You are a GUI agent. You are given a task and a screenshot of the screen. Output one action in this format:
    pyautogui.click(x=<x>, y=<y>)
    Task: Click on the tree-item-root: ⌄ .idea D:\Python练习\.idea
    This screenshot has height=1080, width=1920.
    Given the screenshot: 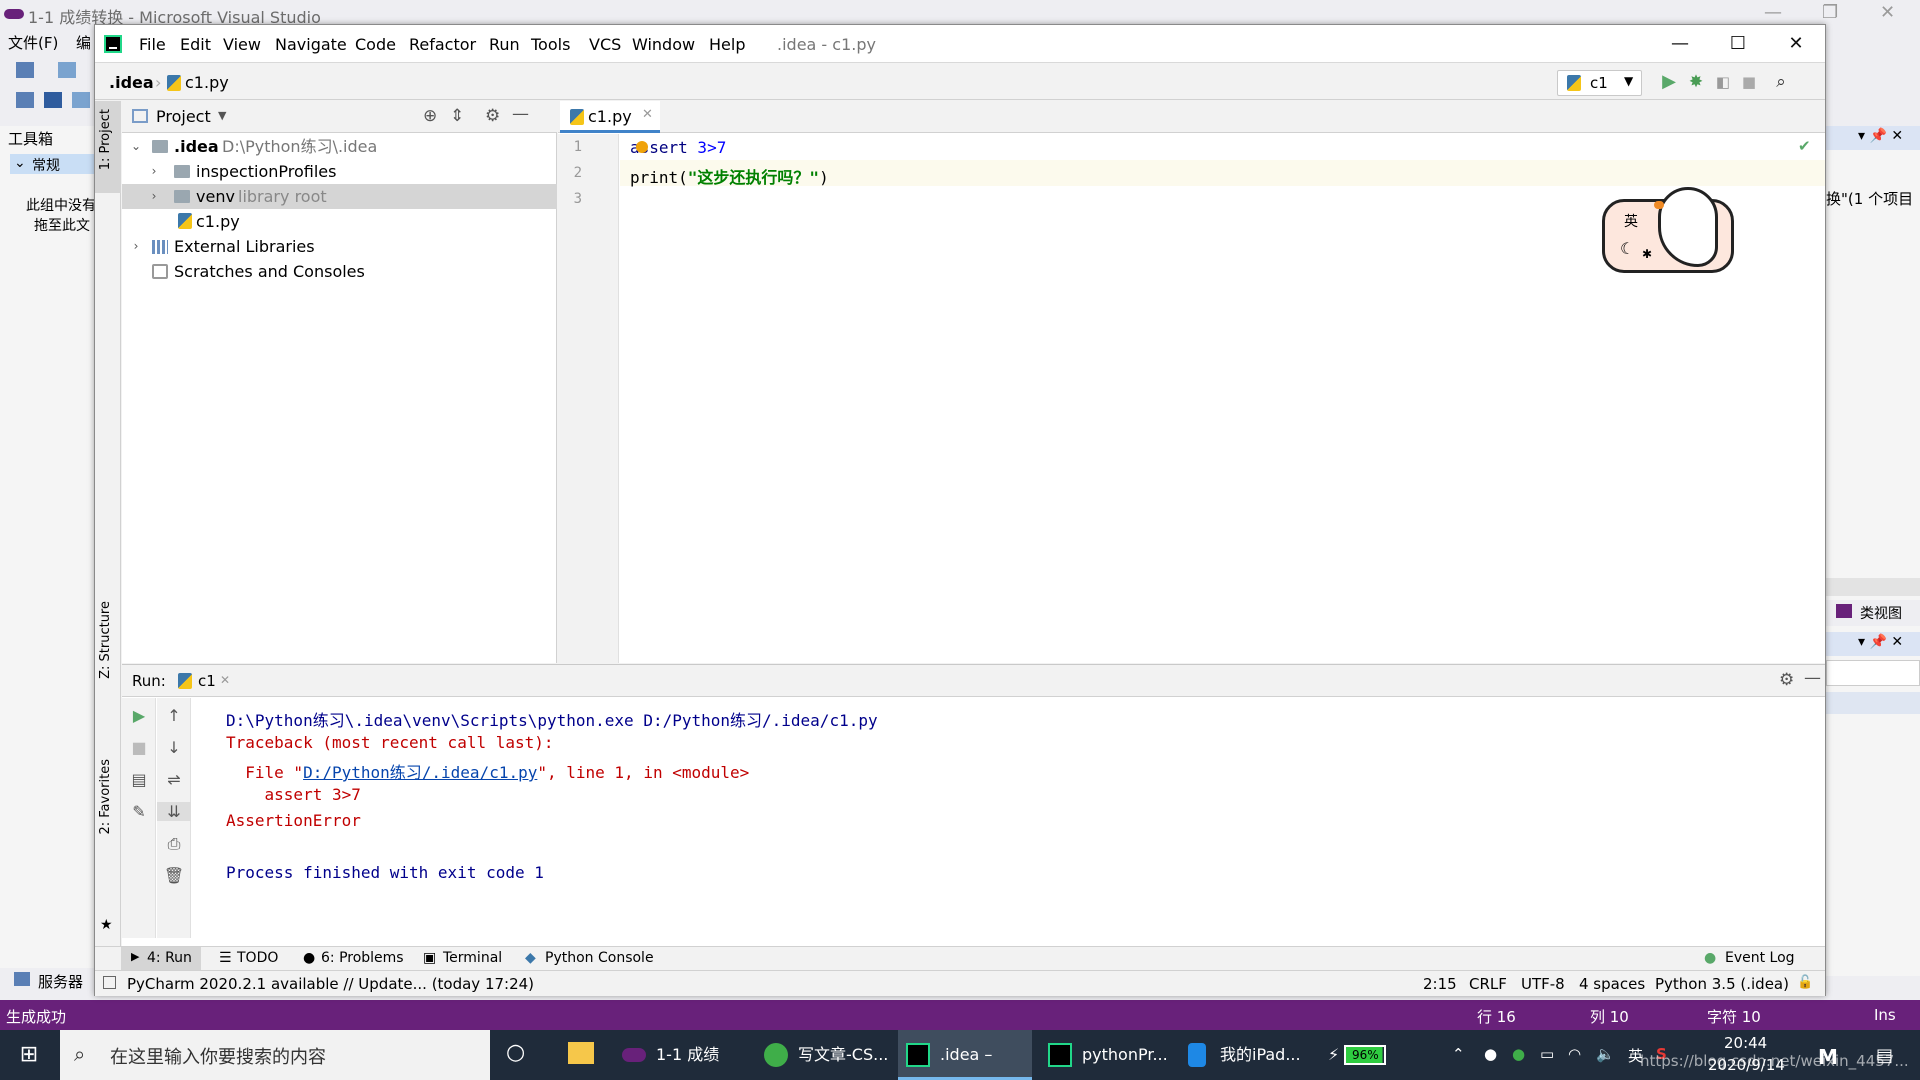 What is the action you would take?
    pyautogui.click(x=339, y=146)
    